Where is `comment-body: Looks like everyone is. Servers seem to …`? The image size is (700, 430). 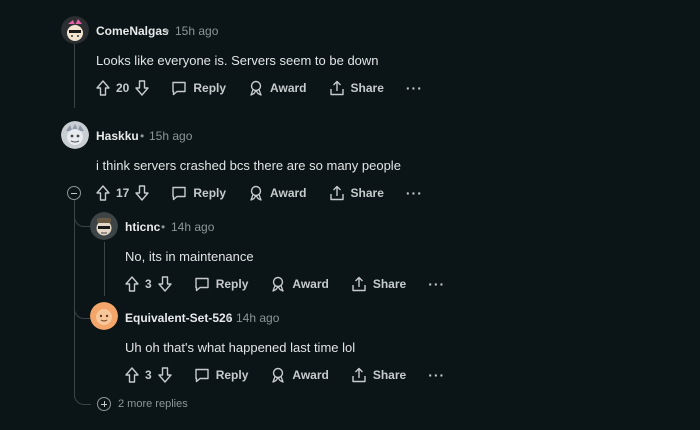
comment-body: Looks like everyone is. Servers seem to … is located at coordinates (237, 60).